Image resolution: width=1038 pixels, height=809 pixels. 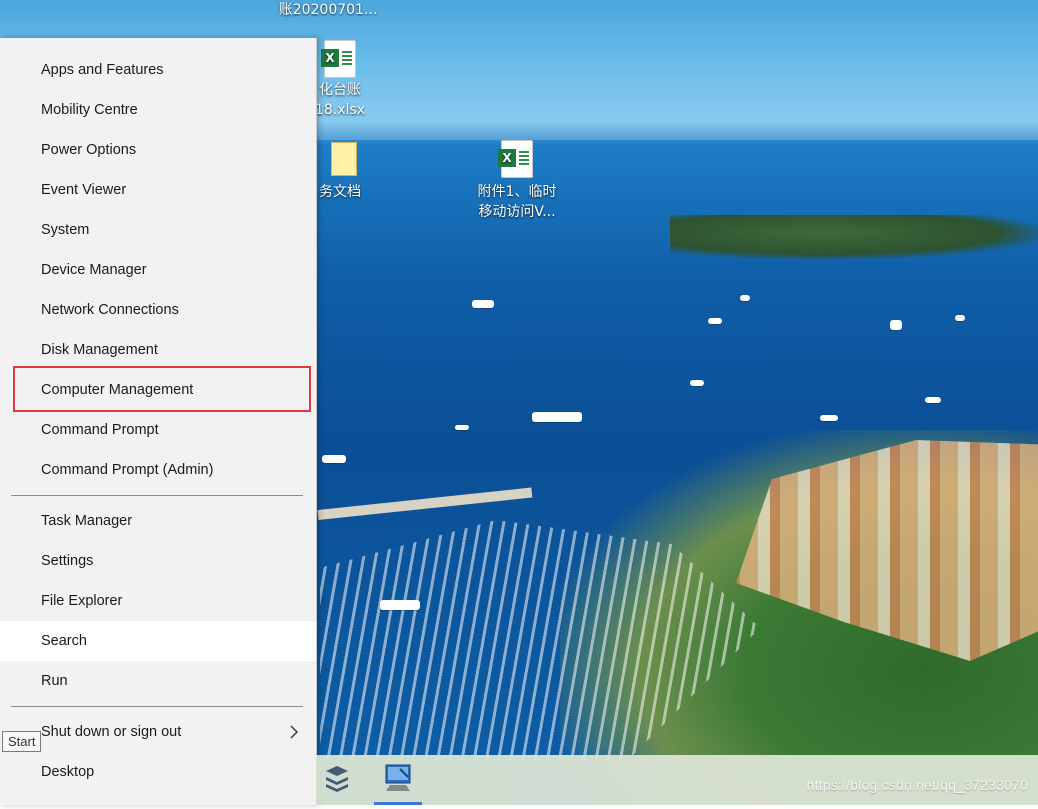 What do you see at coordinates (158, 601) in the screenshot?
I see `menu-item-file-explorer: File Explorer` at bounding box center [158, 601].